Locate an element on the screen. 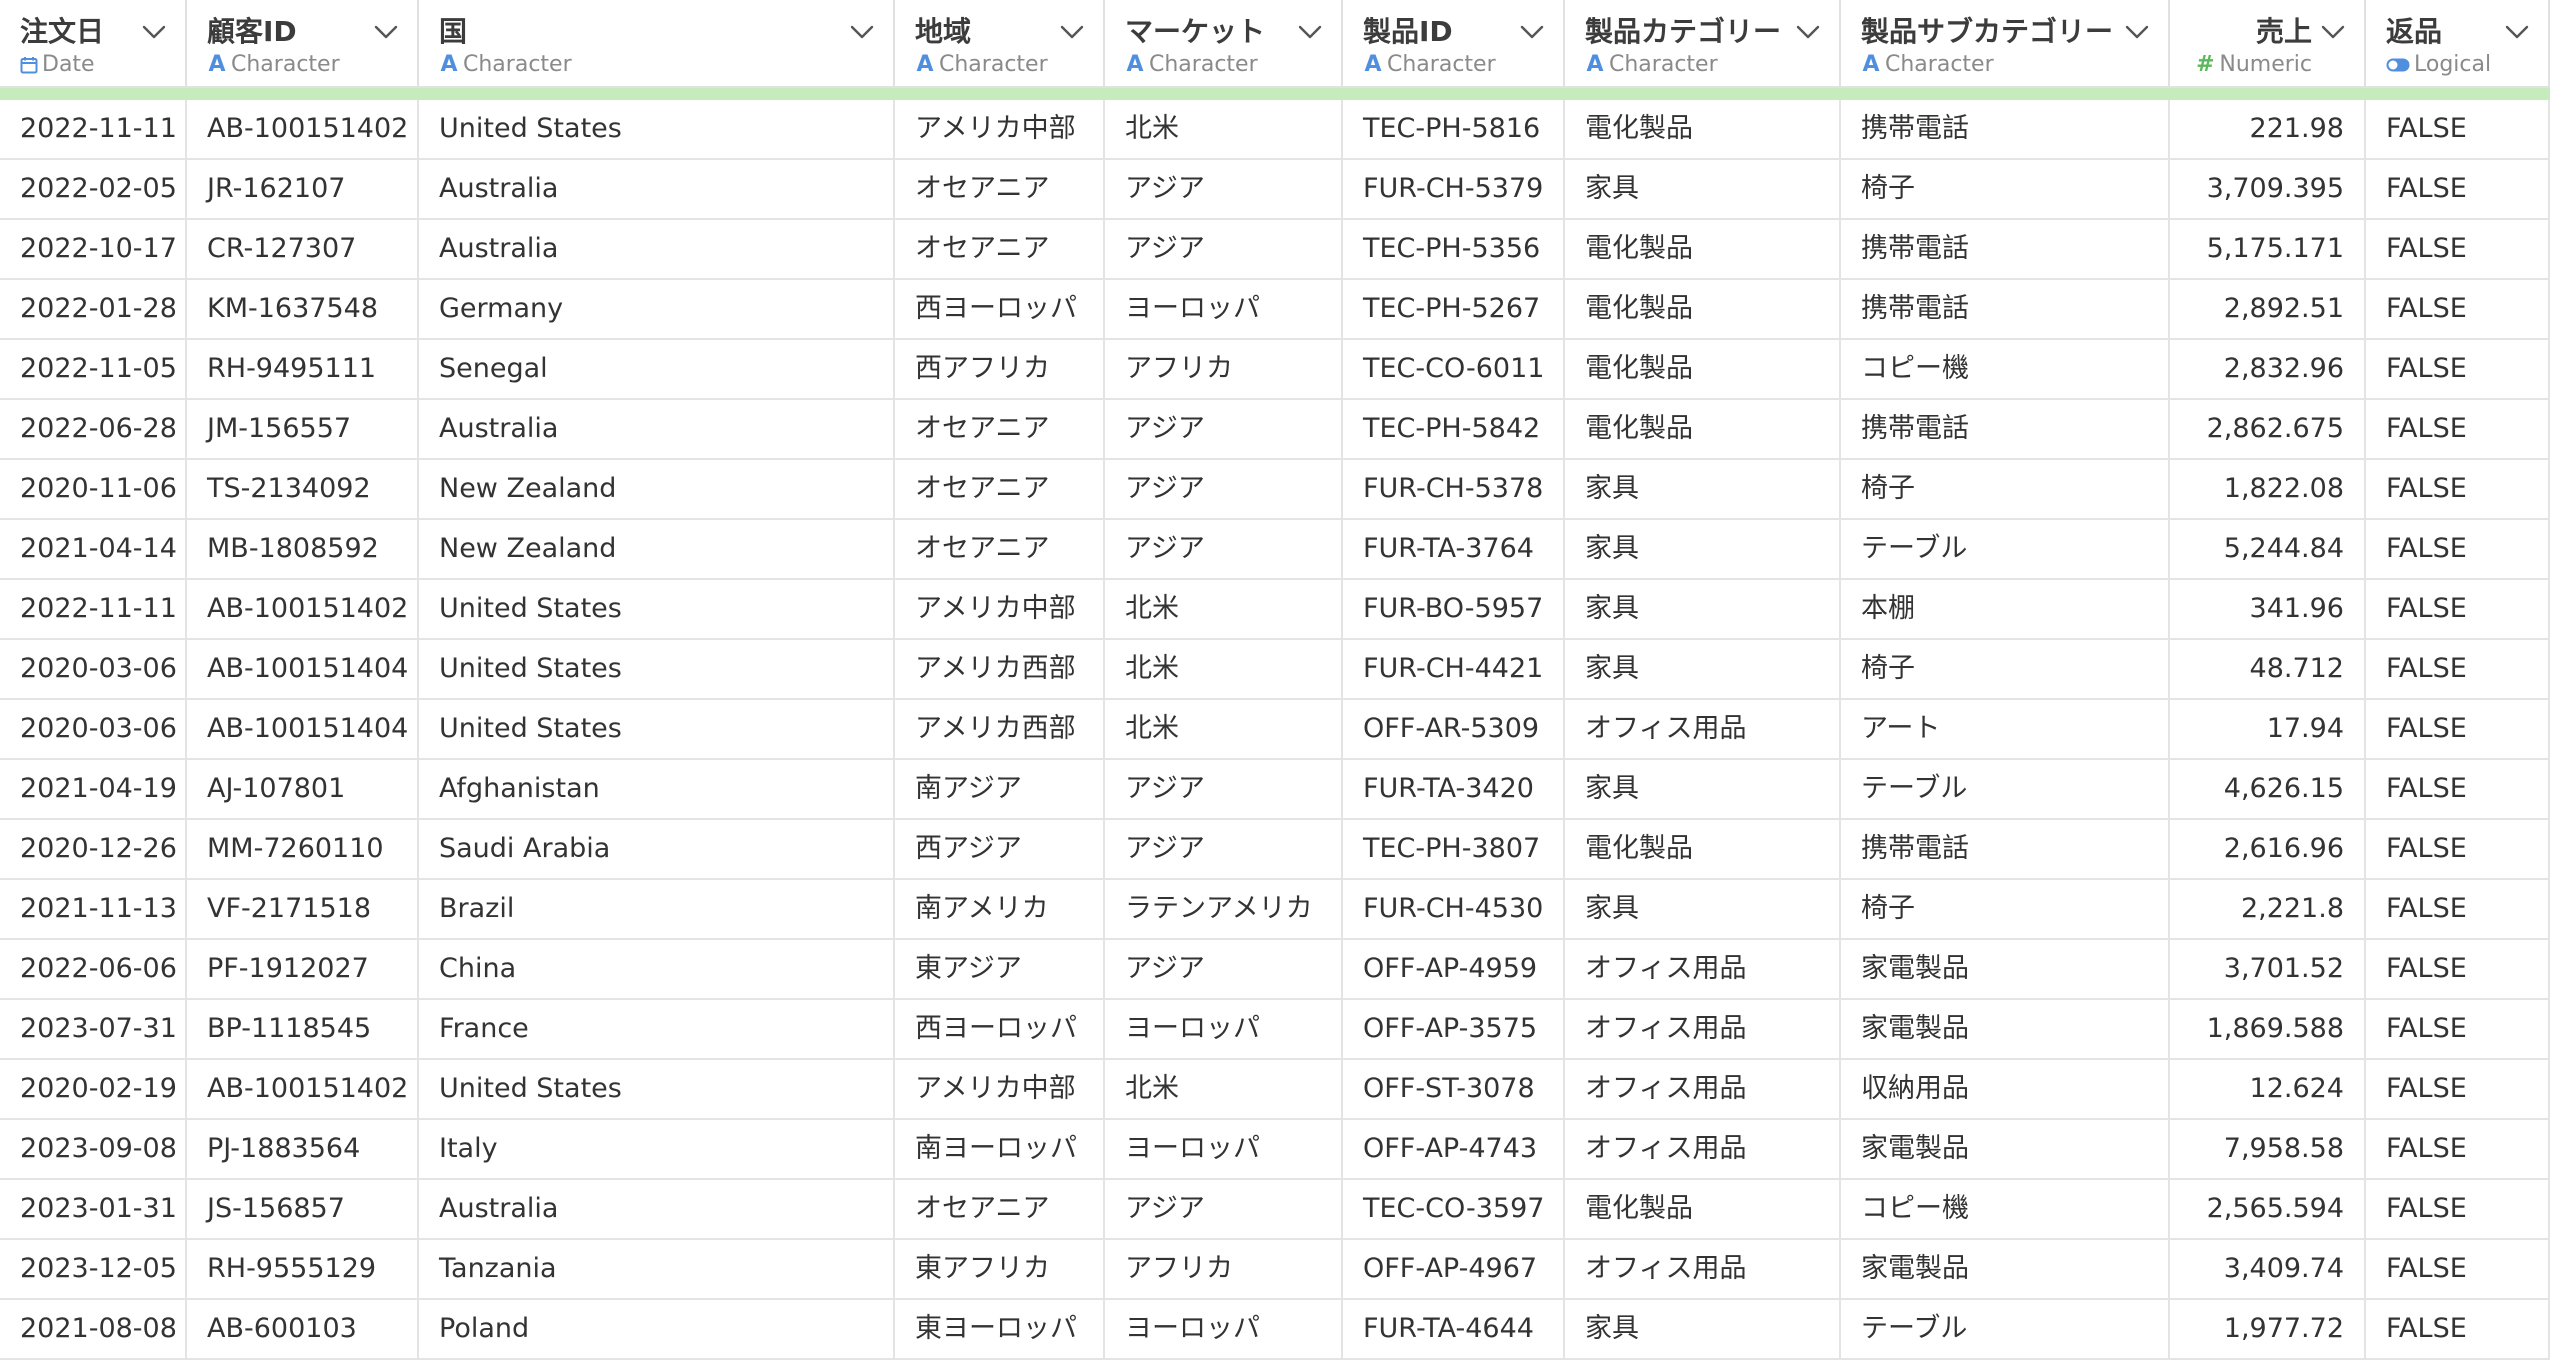  table-cell: 東アジア is located at coordinates (1000, 970).